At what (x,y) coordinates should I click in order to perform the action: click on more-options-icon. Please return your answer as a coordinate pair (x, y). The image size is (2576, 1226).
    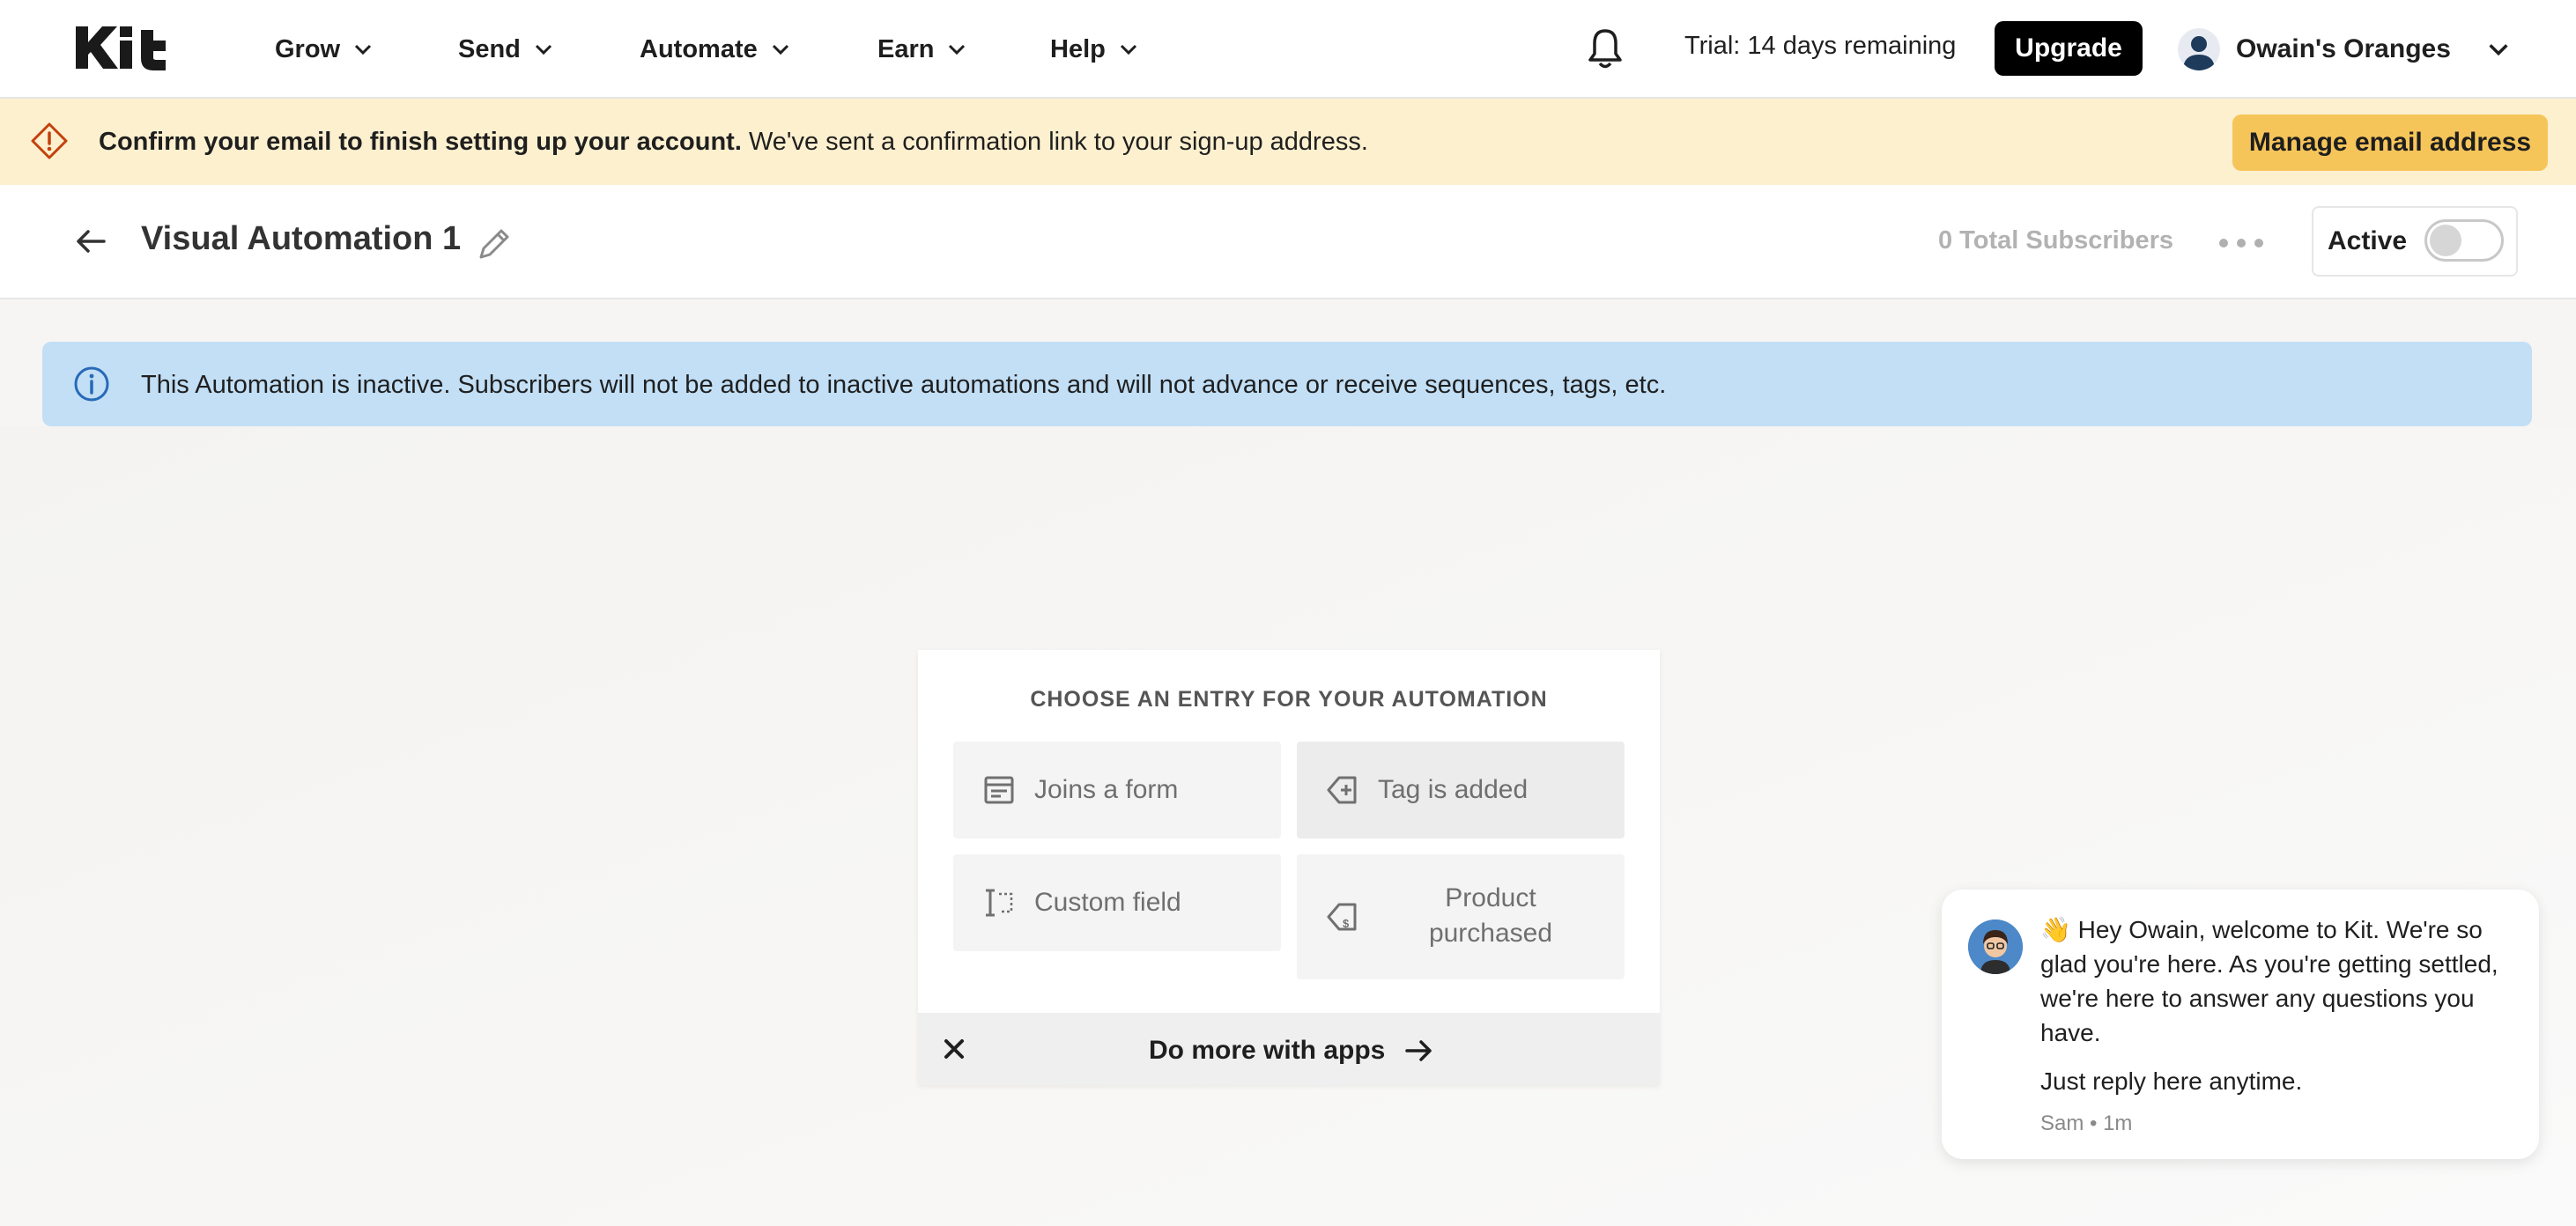
    Looking at the image, I should click on (2242, 244).